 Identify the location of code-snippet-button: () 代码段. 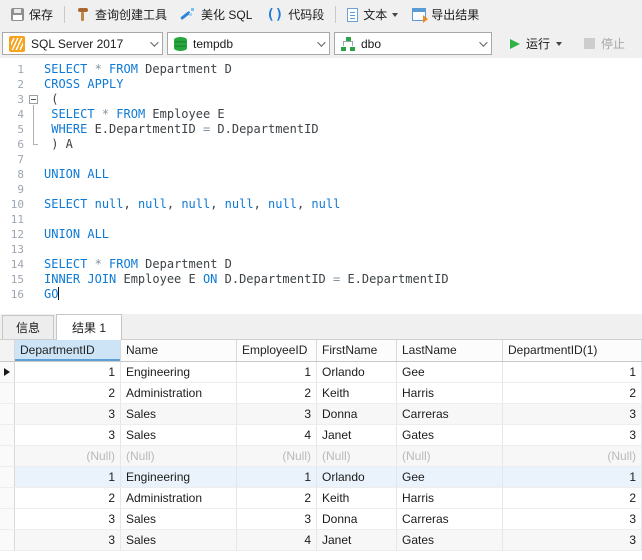
(295, 14).